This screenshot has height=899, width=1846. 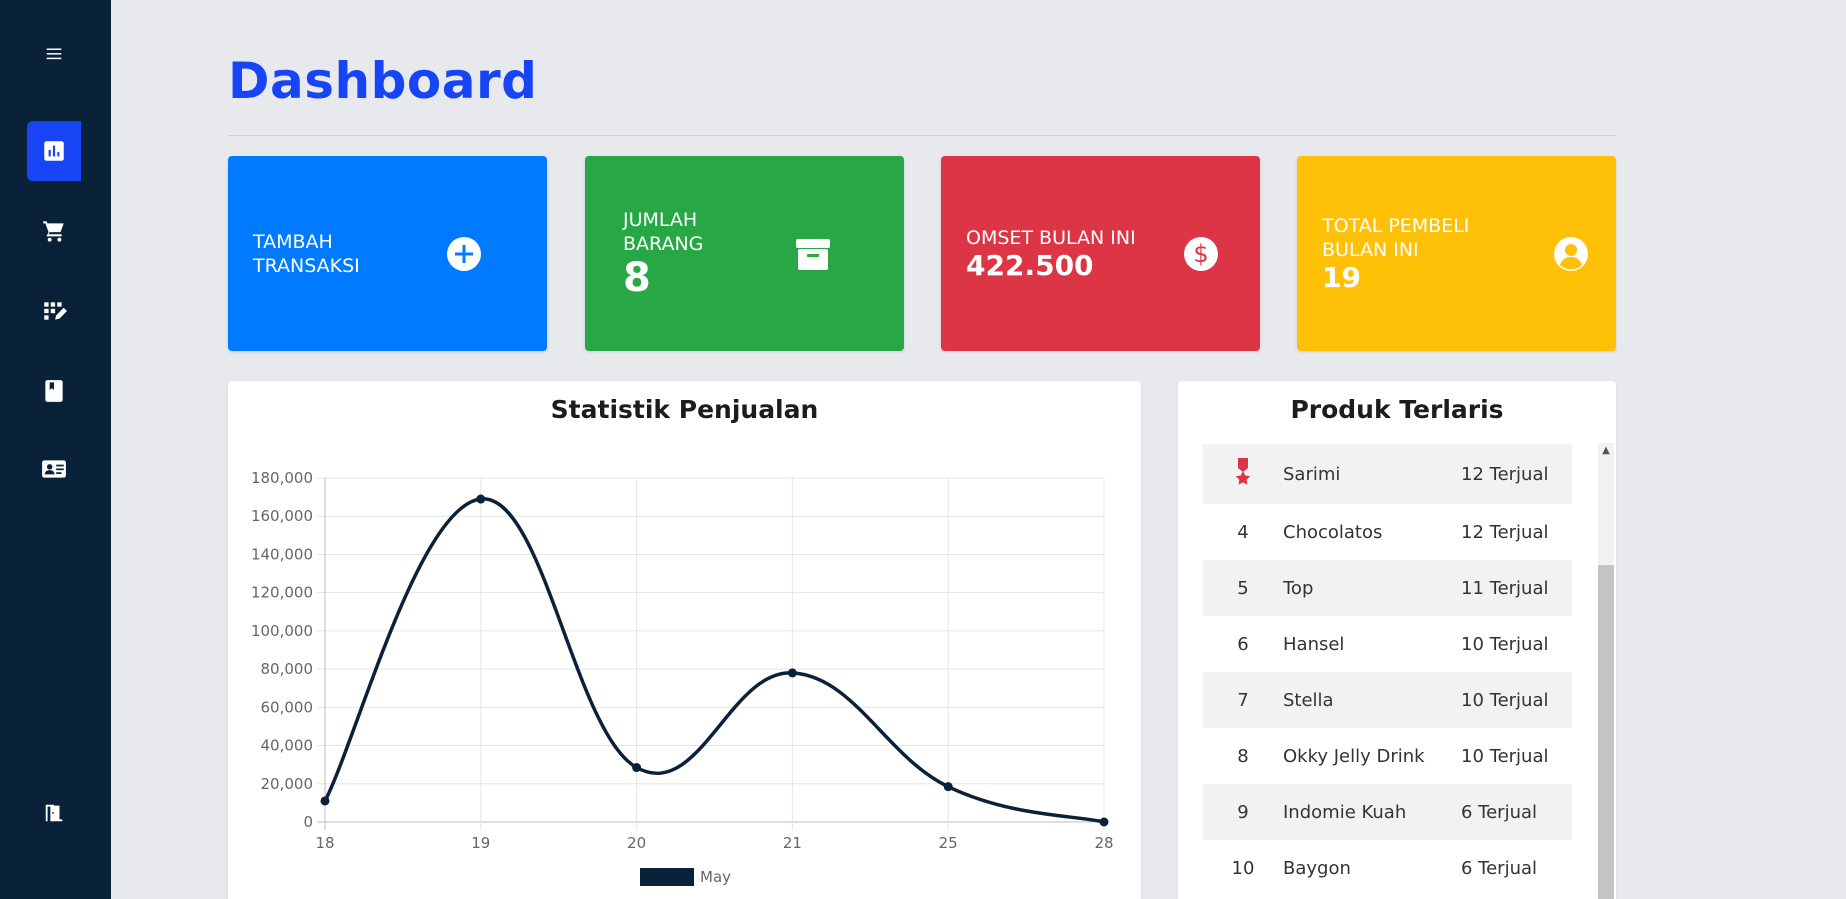 I want to click on list-item: Sarimi 12 Terjual, so click(x=1387, y=474).